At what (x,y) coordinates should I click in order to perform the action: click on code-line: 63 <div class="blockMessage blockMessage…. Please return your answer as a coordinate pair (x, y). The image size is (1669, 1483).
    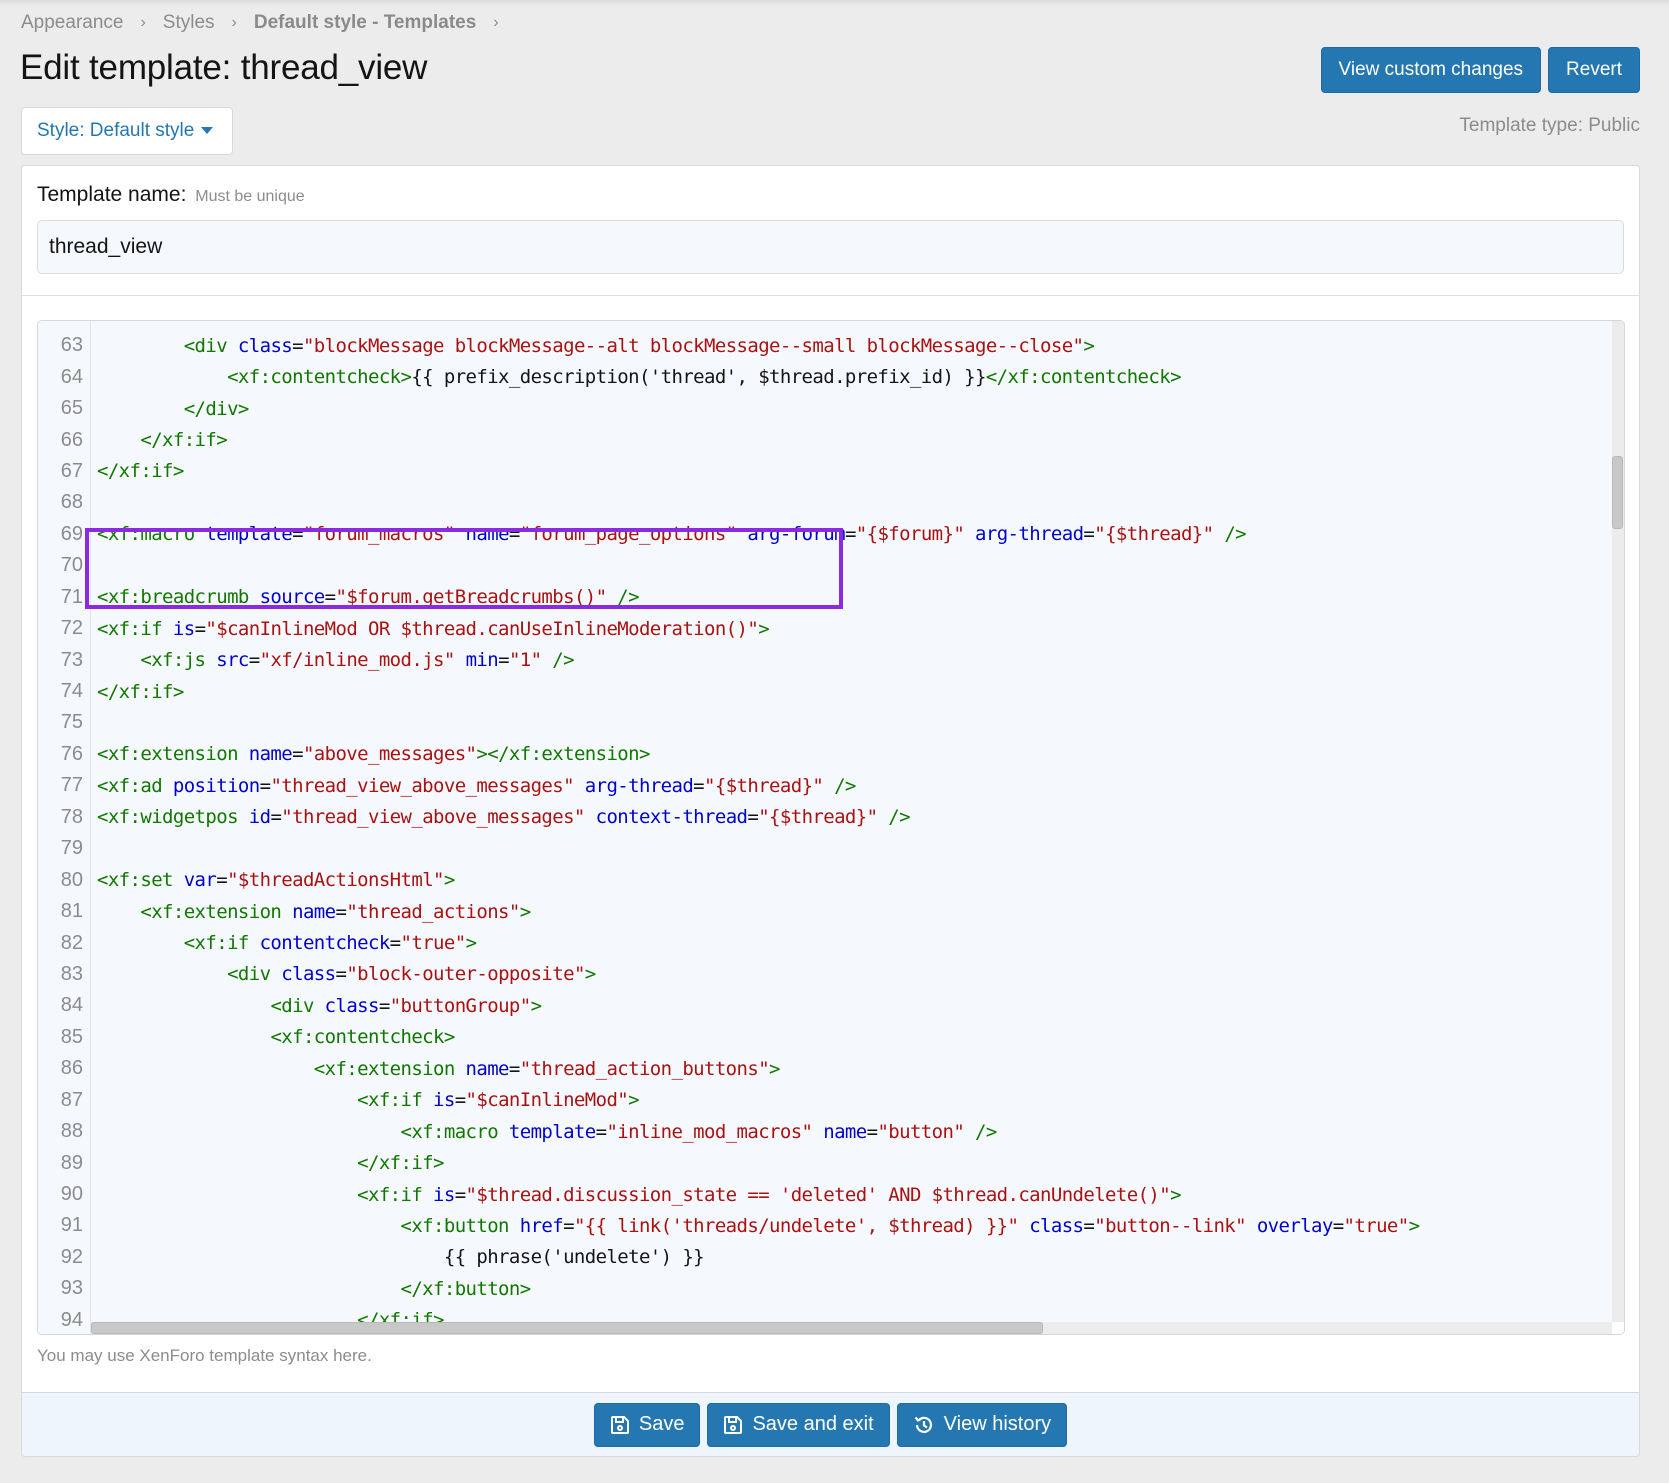
    Looking at the image, I should click on (831, 345).